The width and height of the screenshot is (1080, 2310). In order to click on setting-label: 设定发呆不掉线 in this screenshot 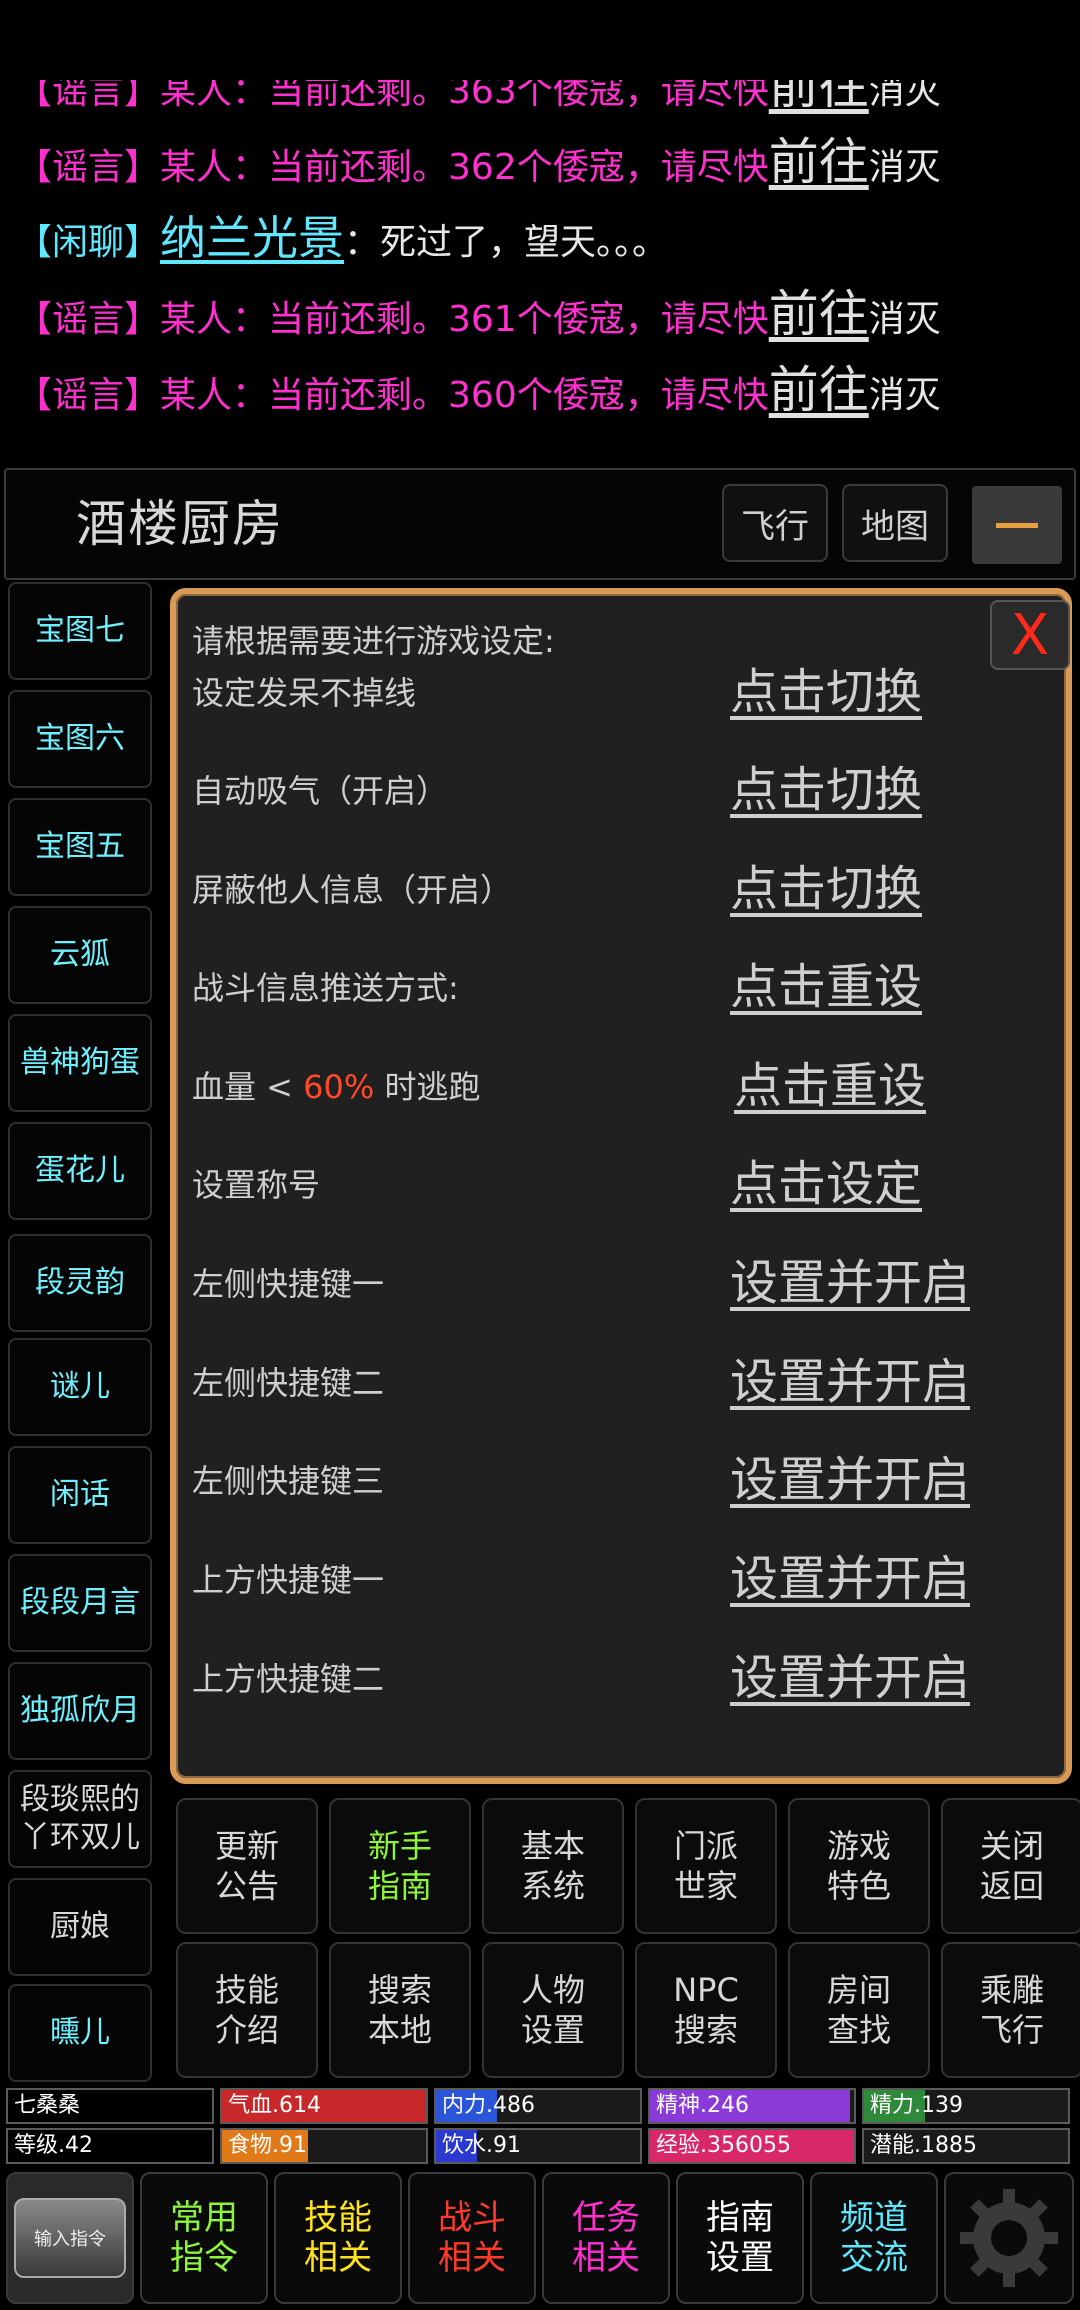, I will do `click(304, 693)`.